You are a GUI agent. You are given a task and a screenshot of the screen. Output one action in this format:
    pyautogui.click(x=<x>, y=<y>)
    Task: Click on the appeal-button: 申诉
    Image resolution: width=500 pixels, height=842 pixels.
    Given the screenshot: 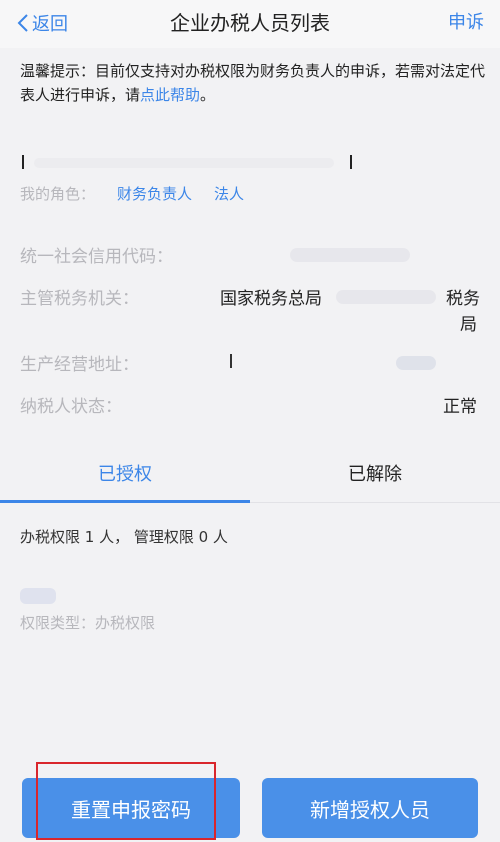 What is the action you would take?
    pyautogui.click(x=466, y=23)
    